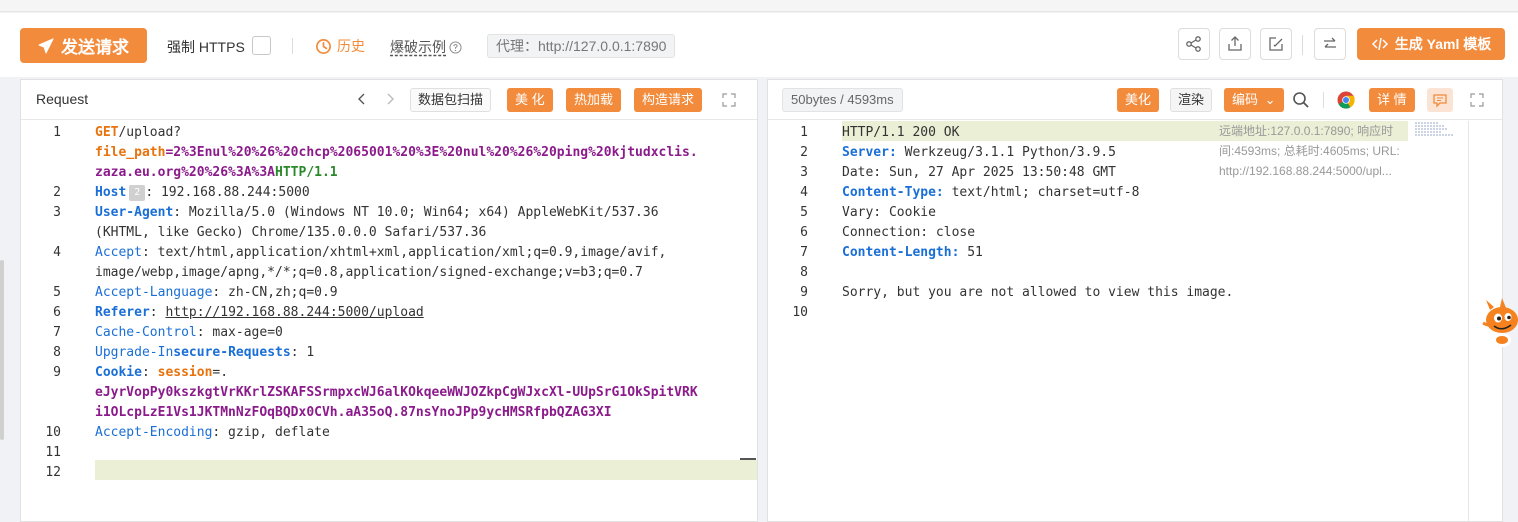 Image resolution: width=1518 pixels, height=522 pixels. I want to click on encoding-dropdown: 编码 ⌄, so click(1254, 100).